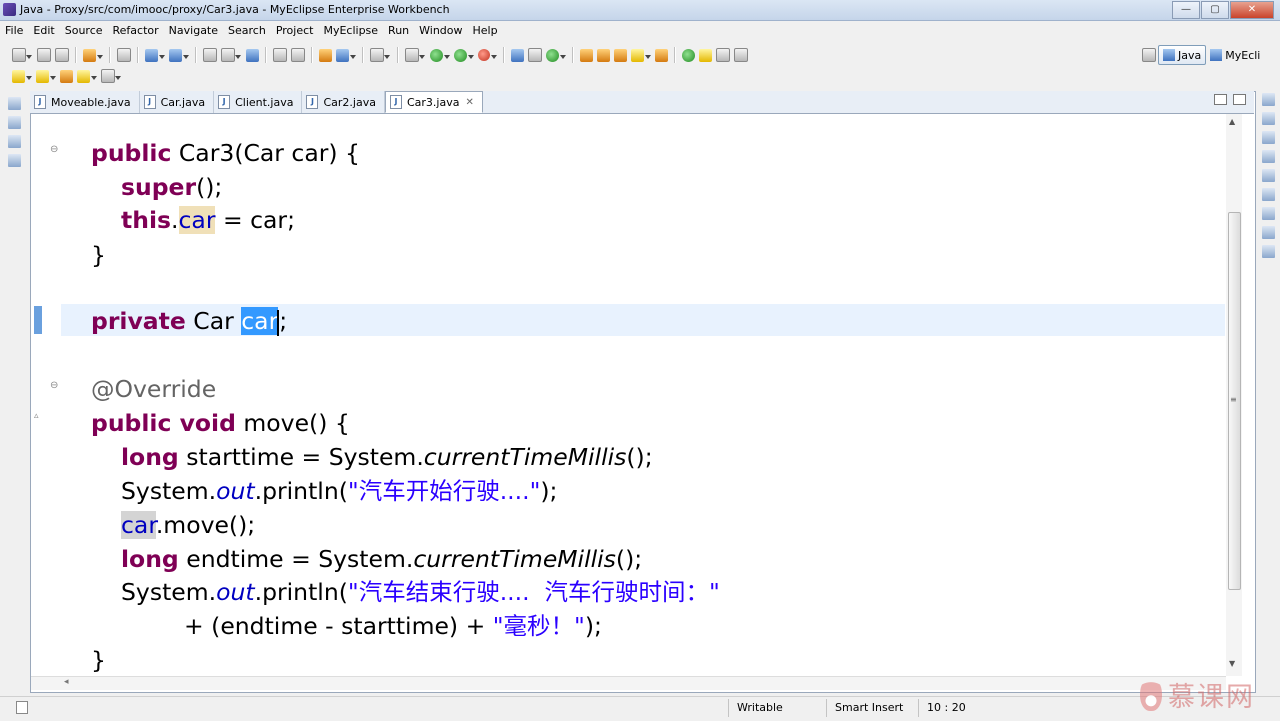 The height and width of the screenshot is (721, 1280). Describe the element at coordinates (43, 30) in the screenshot. I see `menu-edit: Edit` at that location.